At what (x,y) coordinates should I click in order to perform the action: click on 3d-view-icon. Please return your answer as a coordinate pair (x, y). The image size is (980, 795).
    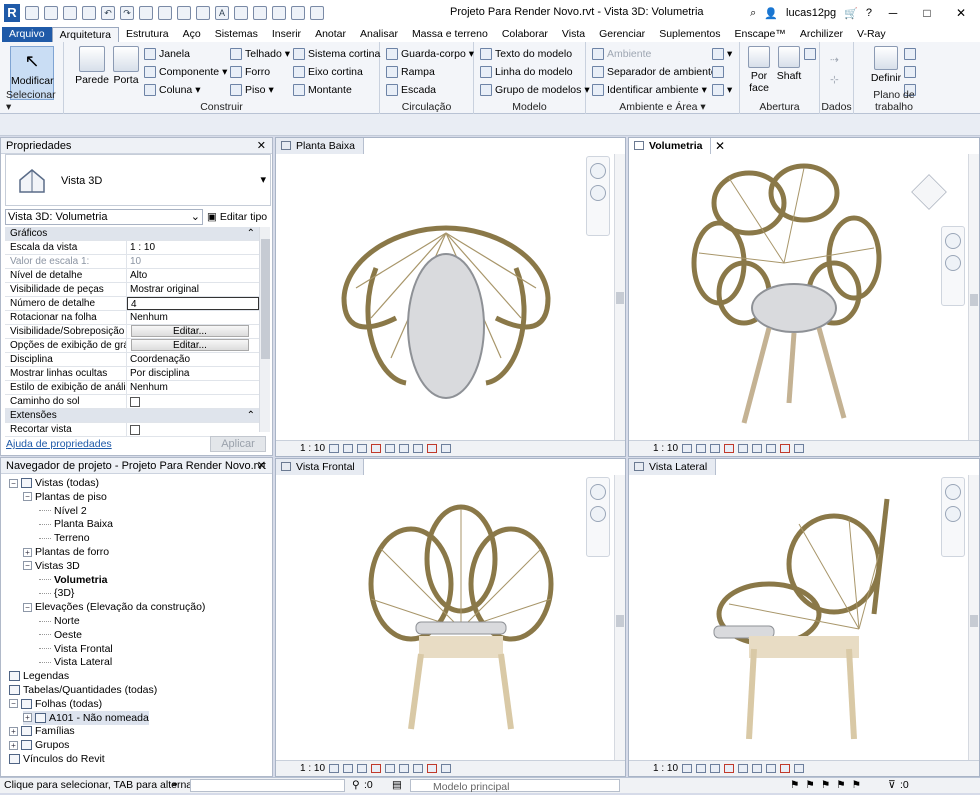
    Looking at the image, I should click on (241, 13).